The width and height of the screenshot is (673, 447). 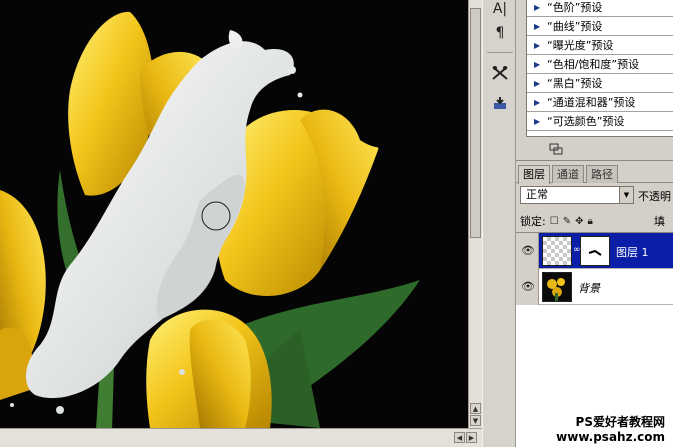 What do you see at coordinates (600, 45) in the screenshot?
I see `preset-exposure: ▶ “曝光度”预设` at bounding box center [600, 45].